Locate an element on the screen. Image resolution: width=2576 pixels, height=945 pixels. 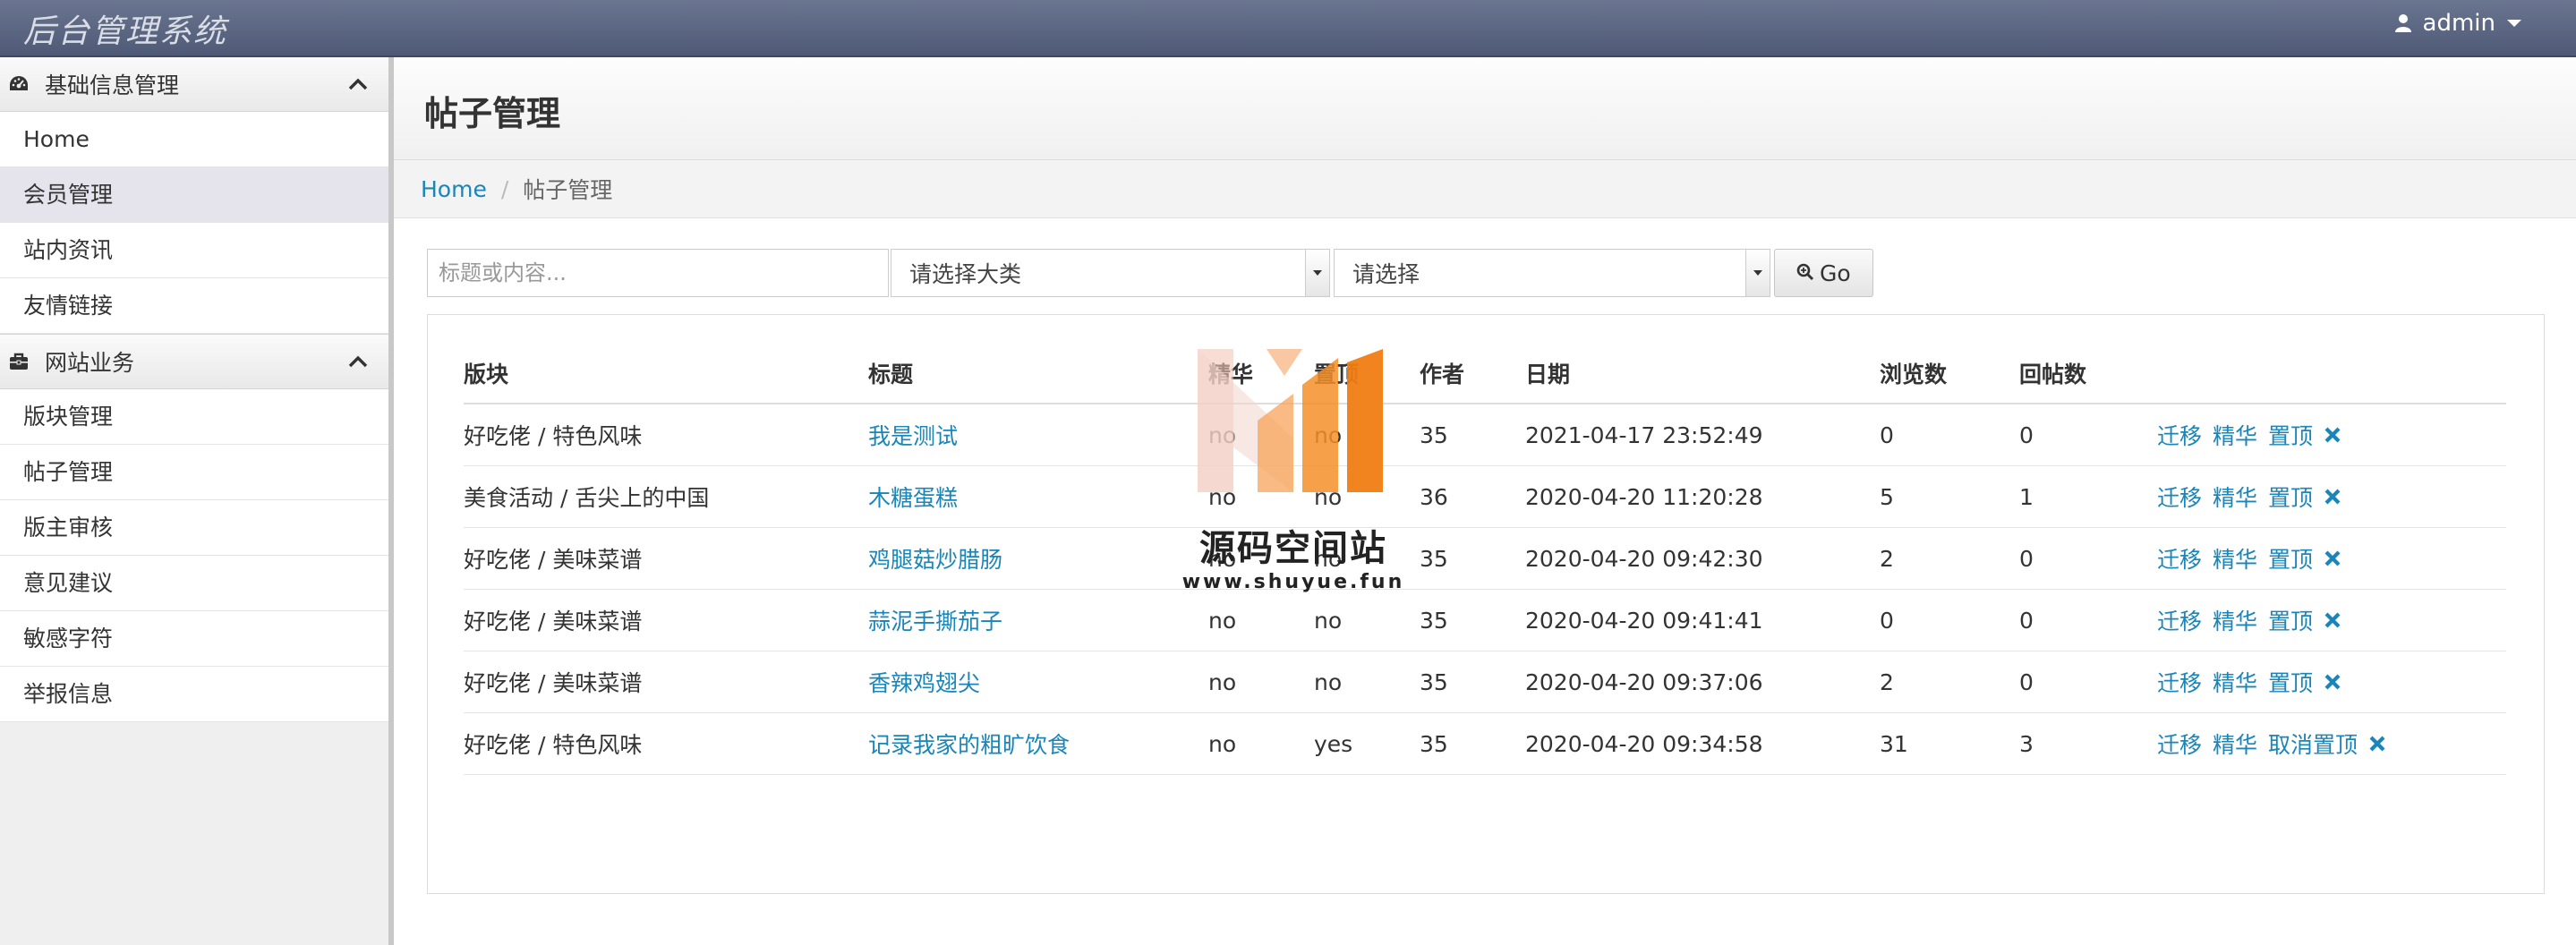
sidebar-item-members: 会员管理 is located at coordinates (194, 195).